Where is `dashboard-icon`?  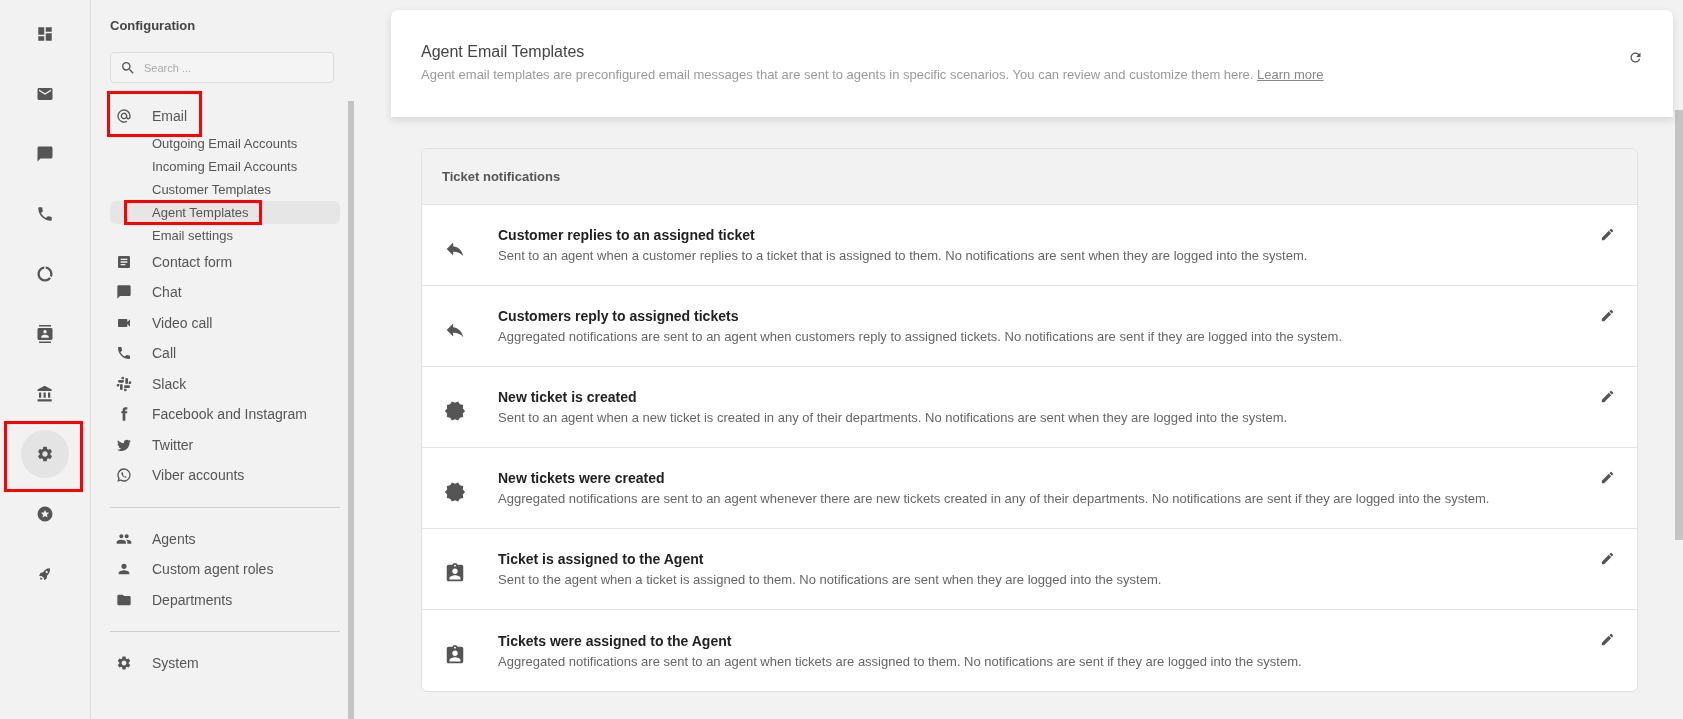
dashboard-icon is located at coordinates (45, 34).